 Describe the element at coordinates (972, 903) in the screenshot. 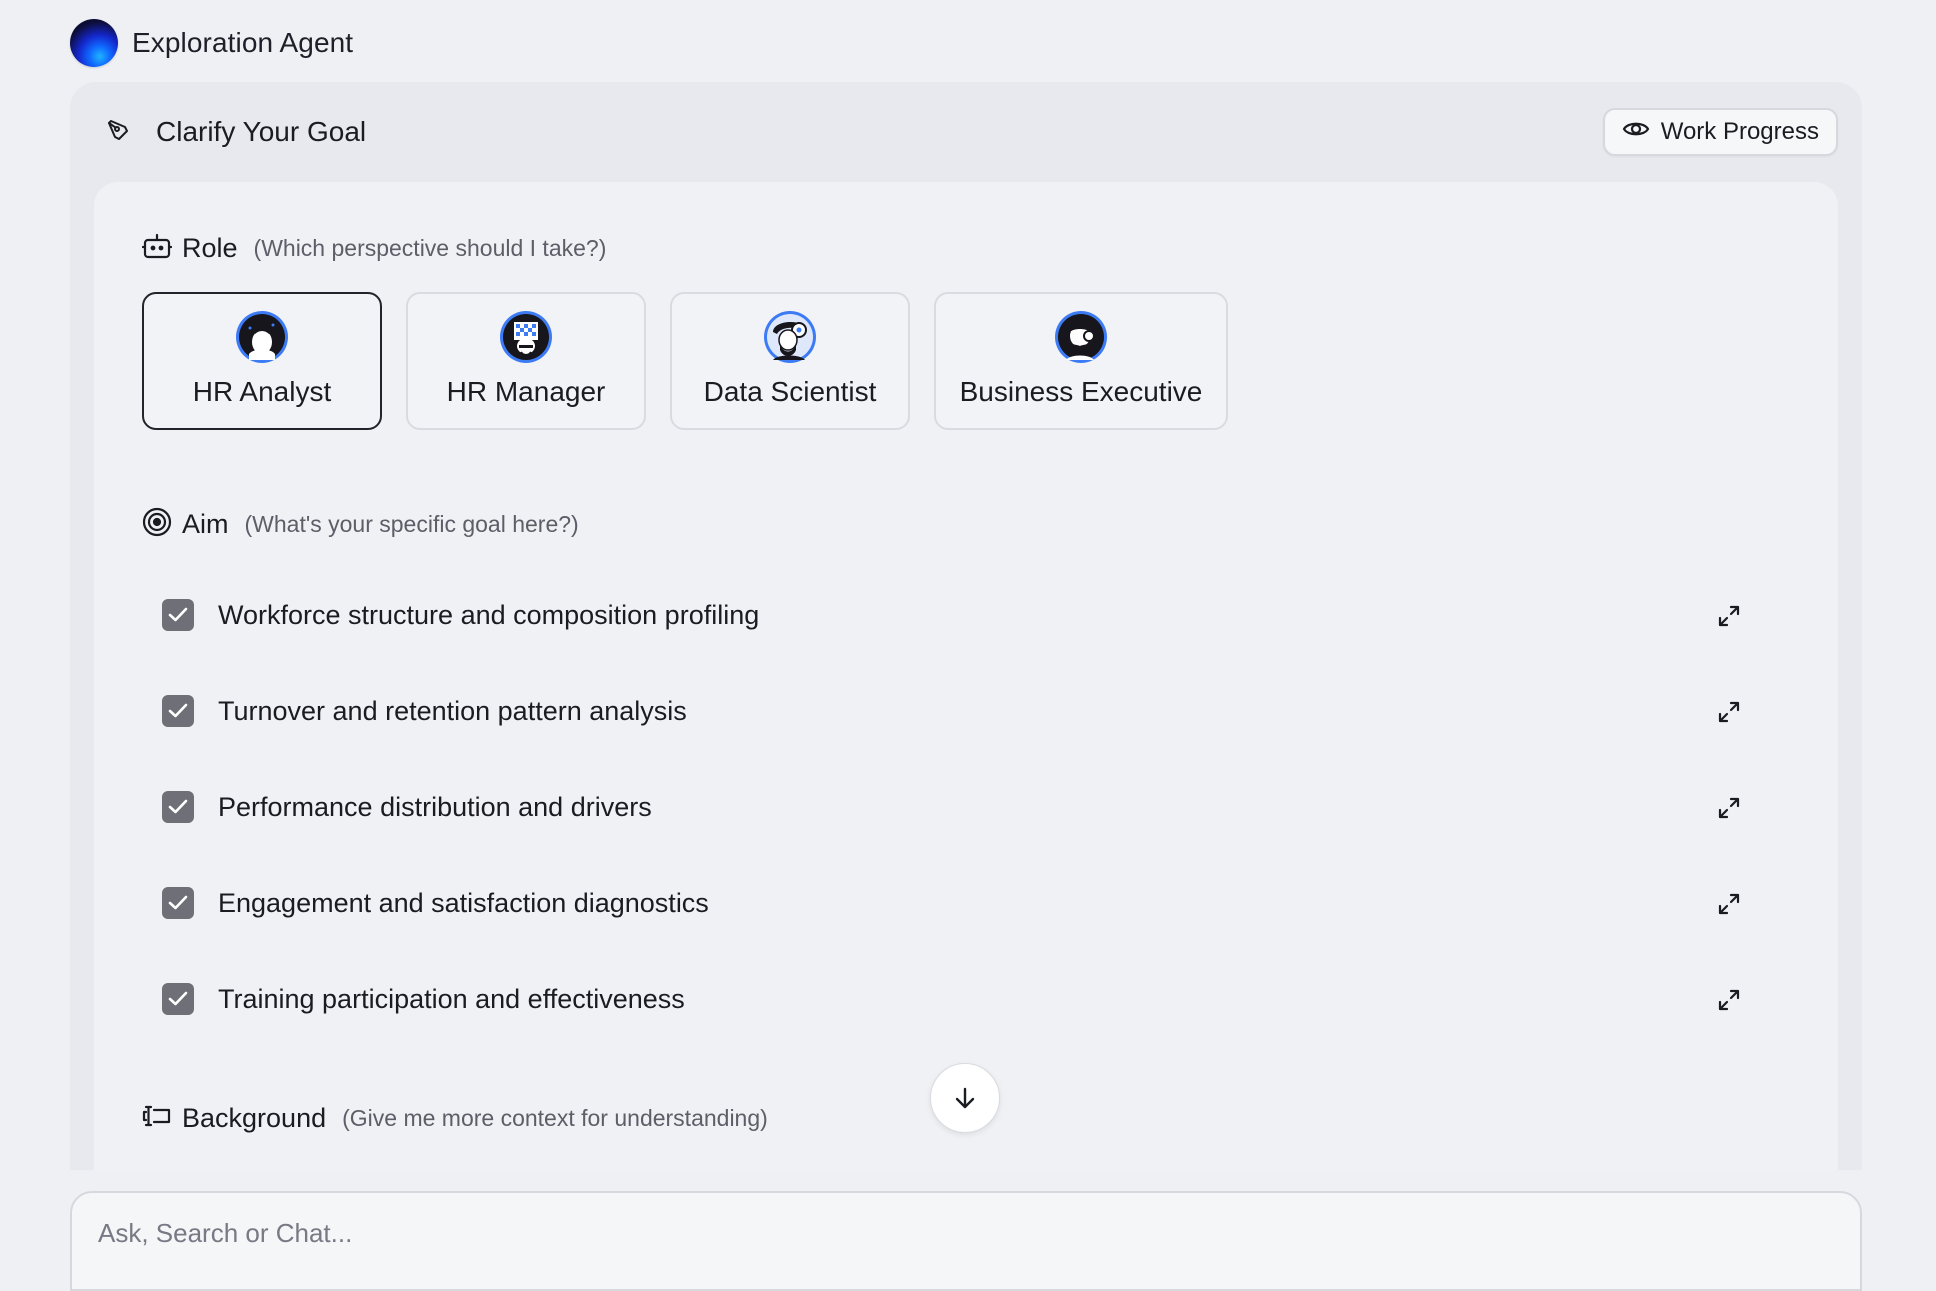

I see `aim-item: Engagement and satisfaction diagnostics` at that location.